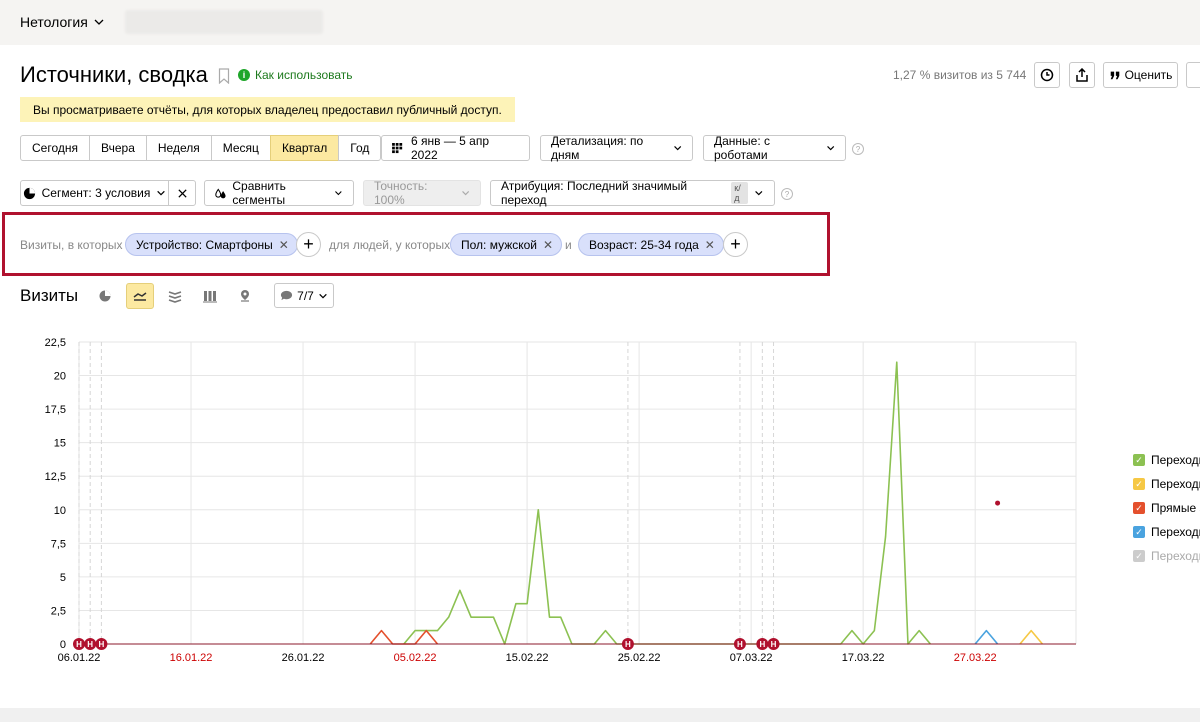 The image size is (1200, 722). Describe the element at coordinates (71, 245) in the screenshot. I see `visits-condition-label: Визиты, в которых` at that location.